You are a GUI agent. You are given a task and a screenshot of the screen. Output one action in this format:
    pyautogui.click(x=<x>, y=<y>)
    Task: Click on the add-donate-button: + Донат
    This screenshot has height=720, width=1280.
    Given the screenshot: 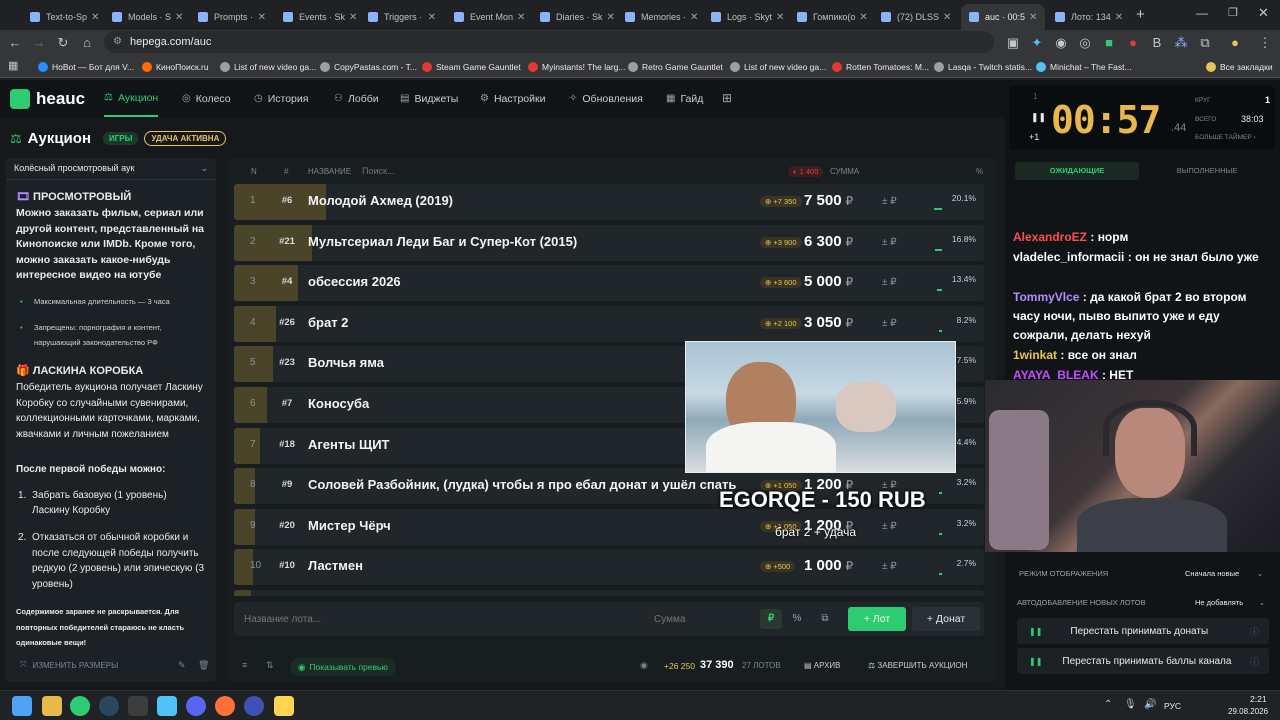 What is the action you would take?
    pyautogui.click(x=946, y=619)
    